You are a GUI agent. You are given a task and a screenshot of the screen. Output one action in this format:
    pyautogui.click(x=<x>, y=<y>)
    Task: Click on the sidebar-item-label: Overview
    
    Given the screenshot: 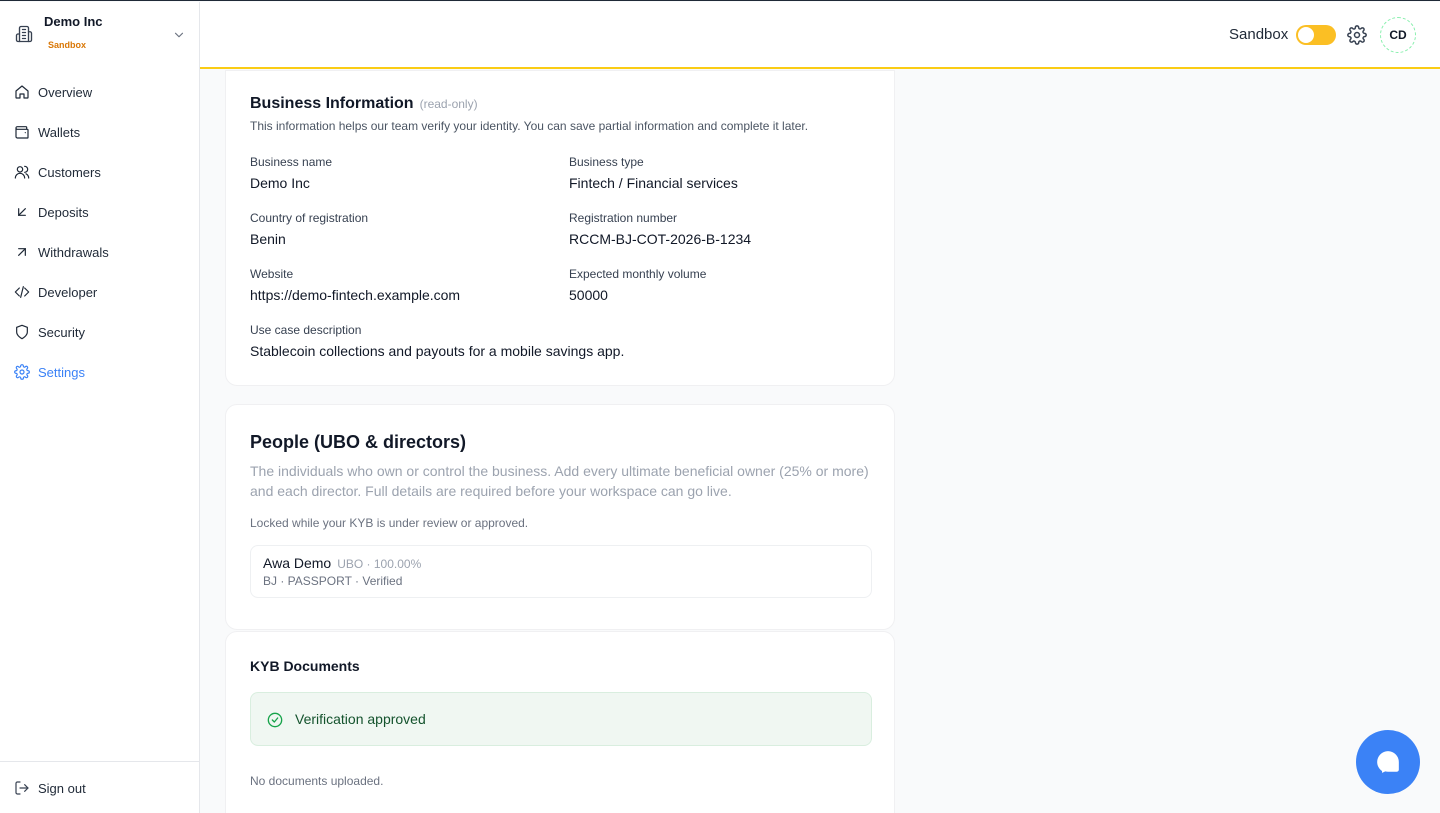 What is the action you would take?
    pyautogui.click(x=65, y=92)
    